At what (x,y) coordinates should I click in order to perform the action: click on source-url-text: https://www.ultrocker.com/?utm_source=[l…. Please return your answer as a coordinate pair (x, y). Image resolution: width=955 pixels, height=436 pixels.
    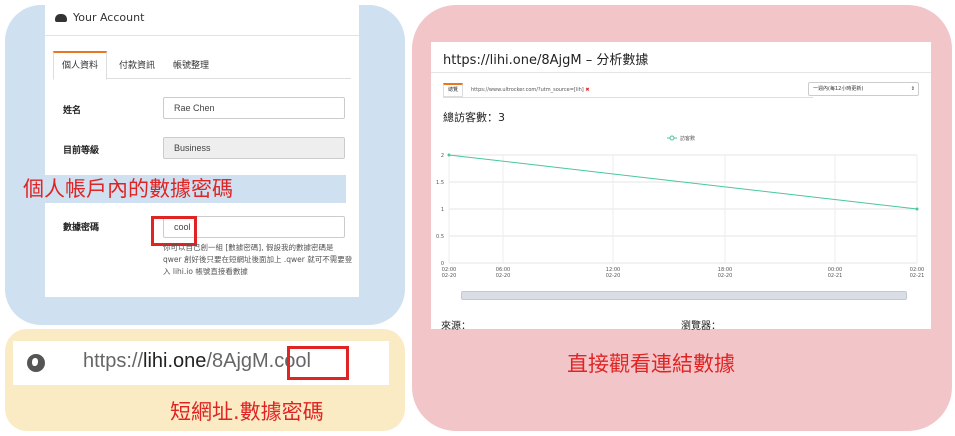
    Looking at the image, I should click on (527, 90).